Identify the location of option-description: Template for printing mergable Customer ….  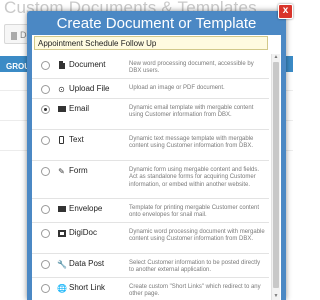
(194, 211).